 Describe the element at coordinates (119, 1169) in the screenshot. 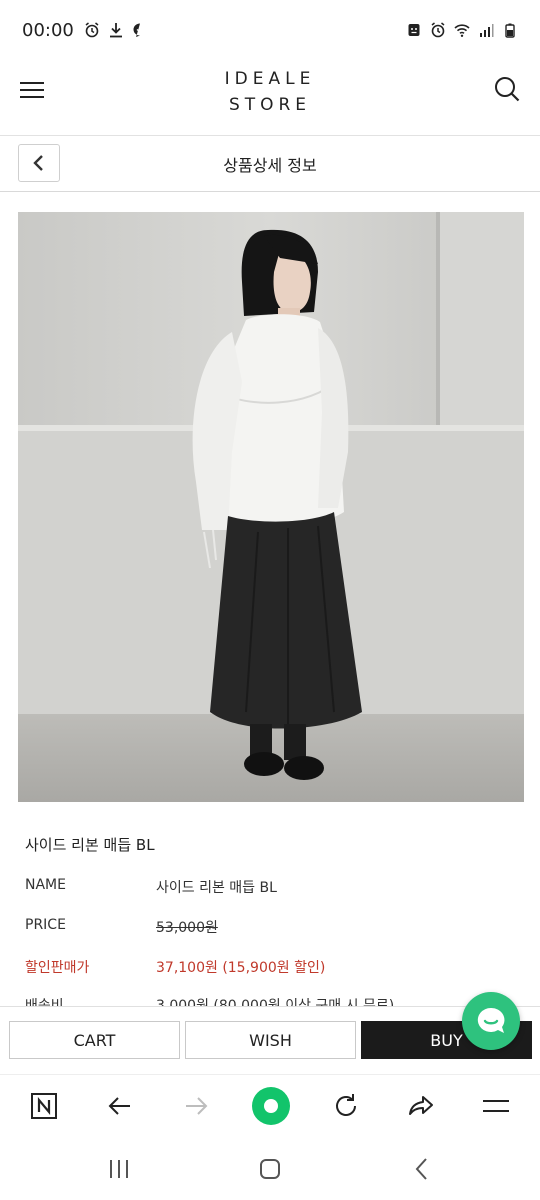

I see `recent-apps-icon` at that location.